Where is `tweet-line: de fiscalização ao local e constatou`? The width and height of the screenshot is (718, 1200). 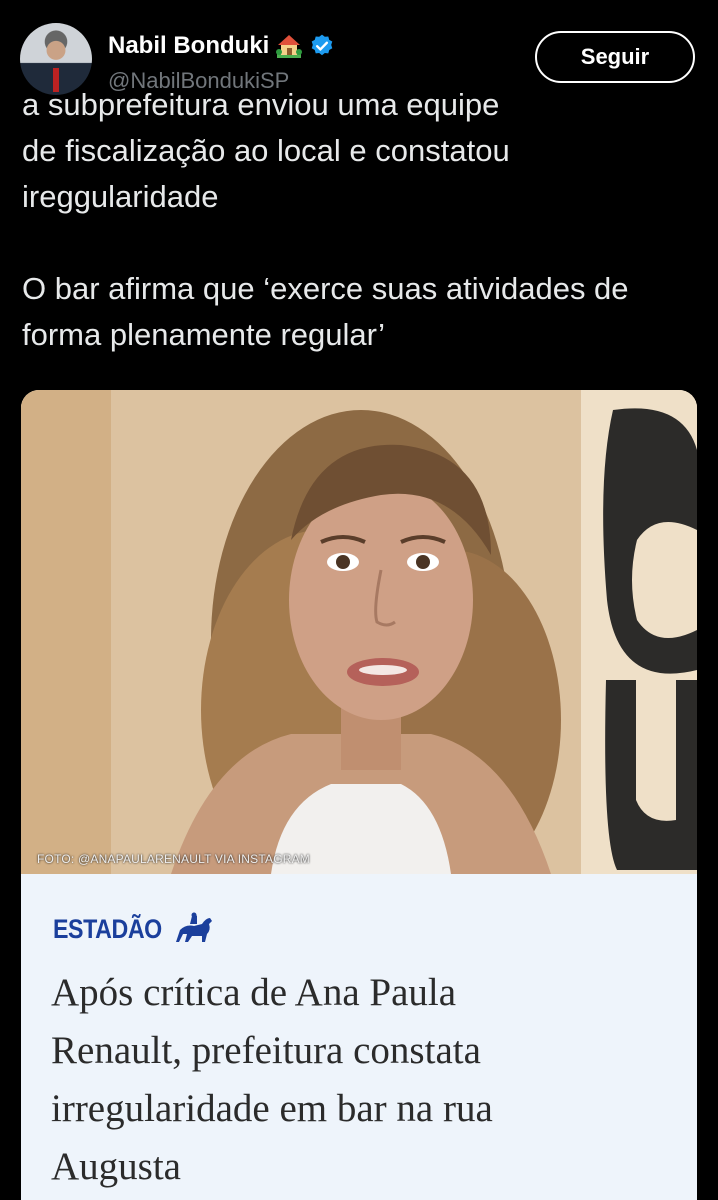 tweet-line: de fiscalização ao local e constatou is located at coordinates (266, 150).